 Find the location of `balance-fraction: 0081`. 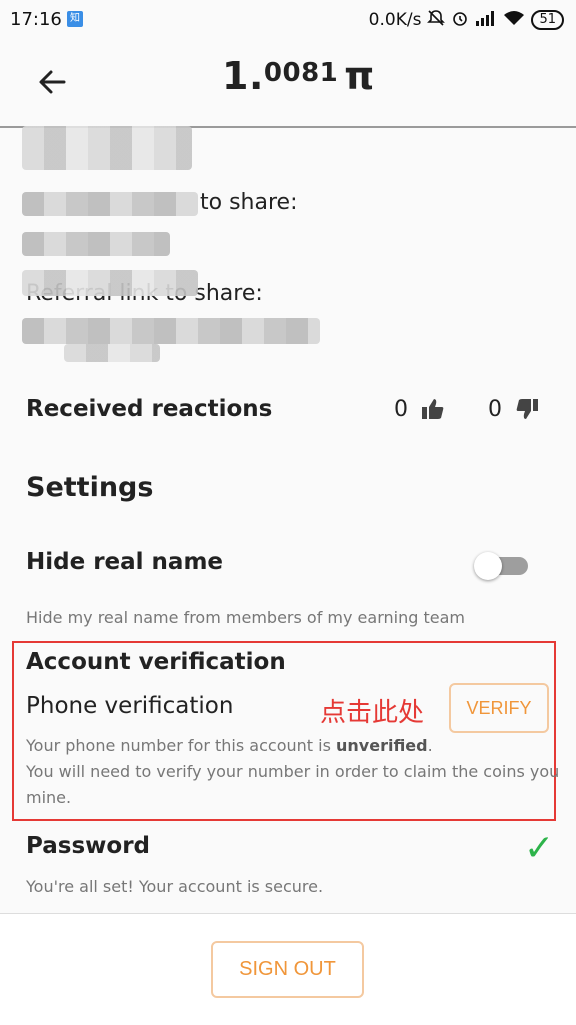

balance-fraction: 0081 is located at coordinates (301, 73).